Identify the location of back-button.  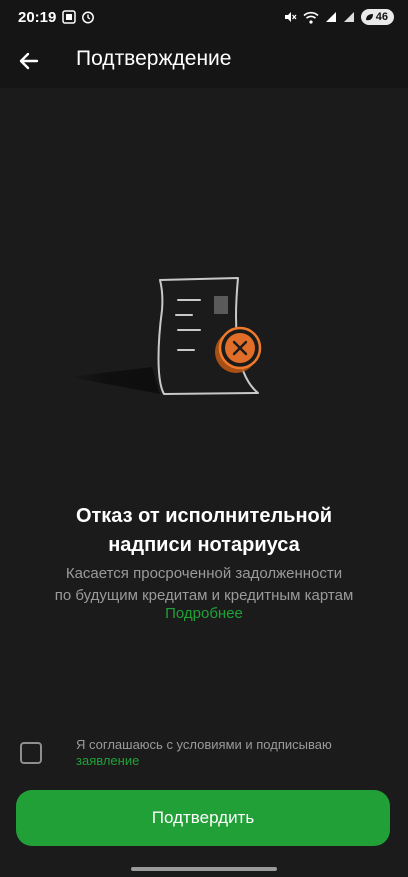
(29, 61).